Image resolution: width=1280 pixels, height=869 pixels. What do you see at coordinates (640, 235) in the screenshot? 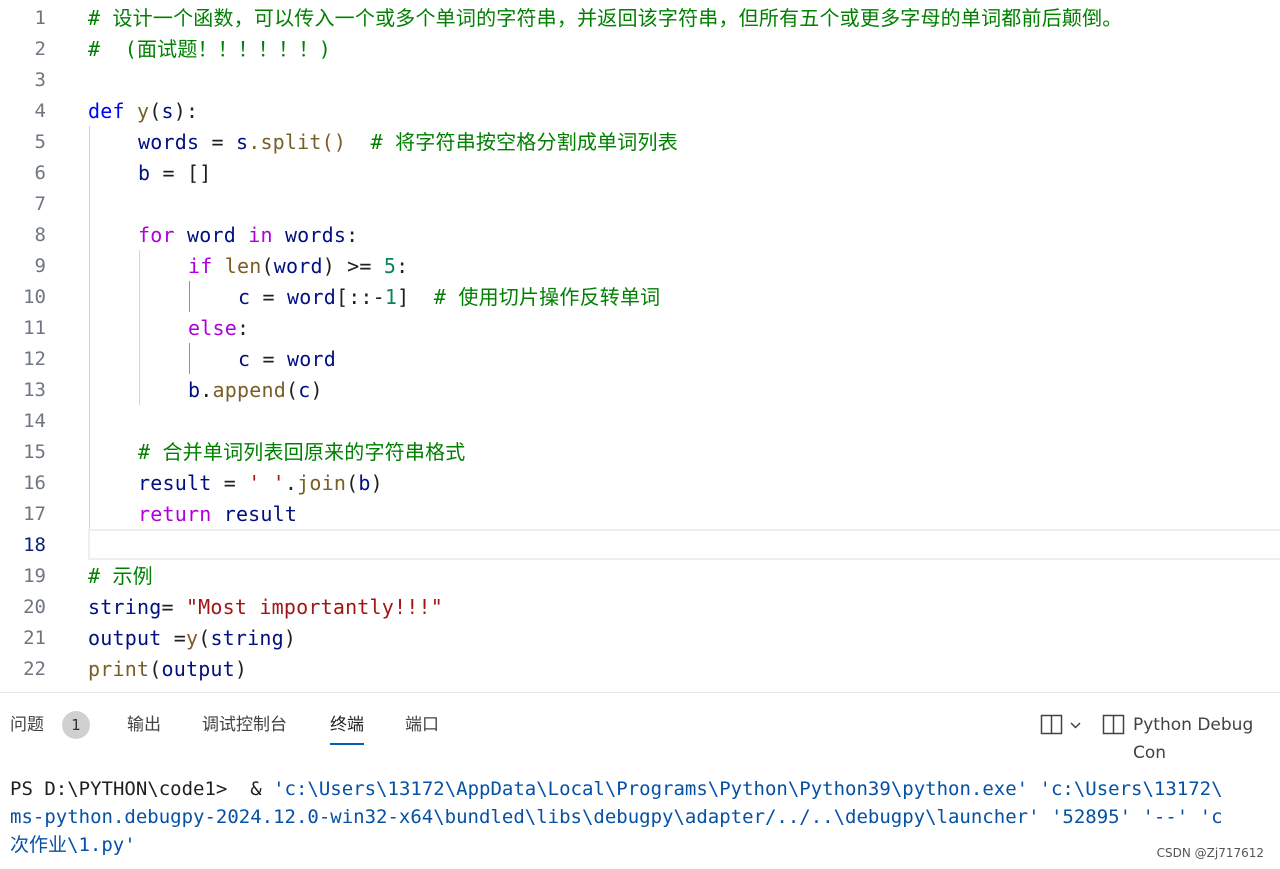
I see `code-line: 8 for word in words:` at bounding box center [640, 235].